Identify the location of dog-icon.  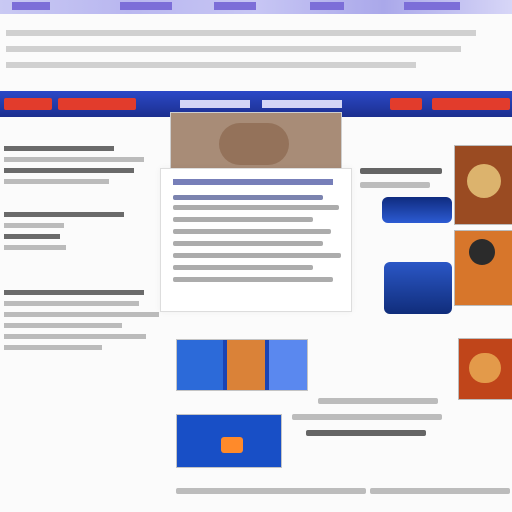
(484, 181).